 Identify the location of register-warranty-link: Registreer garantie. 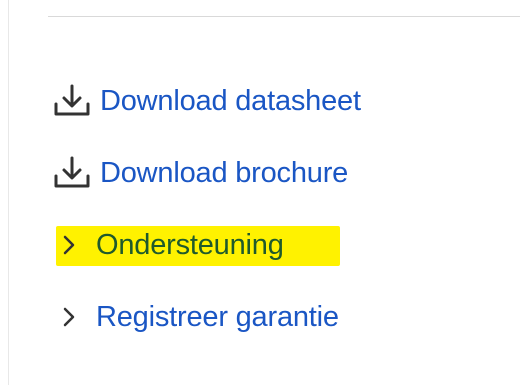
(193, 317).